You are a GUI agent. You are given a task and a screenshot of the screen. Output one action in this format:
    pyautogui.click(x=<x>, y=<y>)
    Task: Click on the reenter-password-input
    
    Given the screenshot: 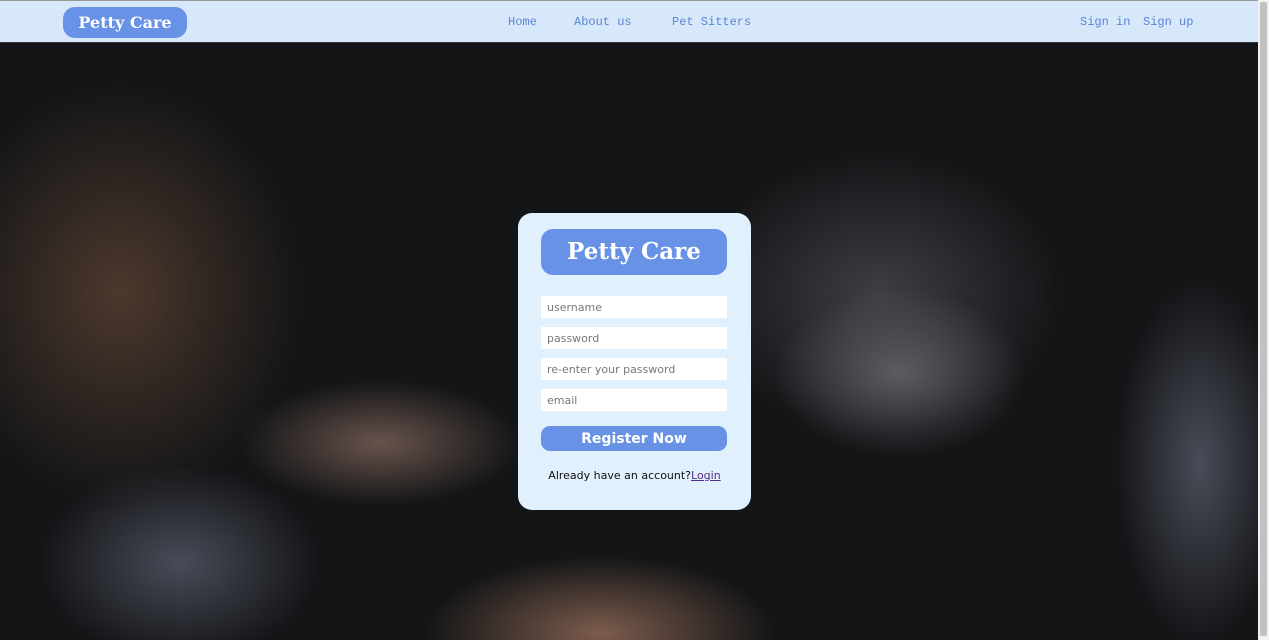 What is the action you would take?
    pyautogui.click(x=634, y=369)
    